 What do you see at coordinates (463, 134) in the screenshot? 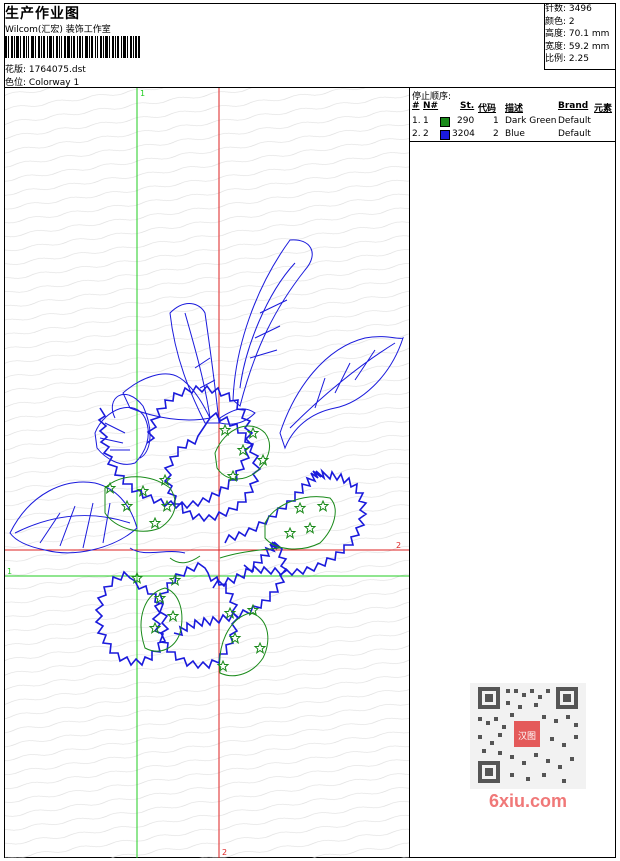
I see `row-stitches: 3204` at bounding box center [463, 134].